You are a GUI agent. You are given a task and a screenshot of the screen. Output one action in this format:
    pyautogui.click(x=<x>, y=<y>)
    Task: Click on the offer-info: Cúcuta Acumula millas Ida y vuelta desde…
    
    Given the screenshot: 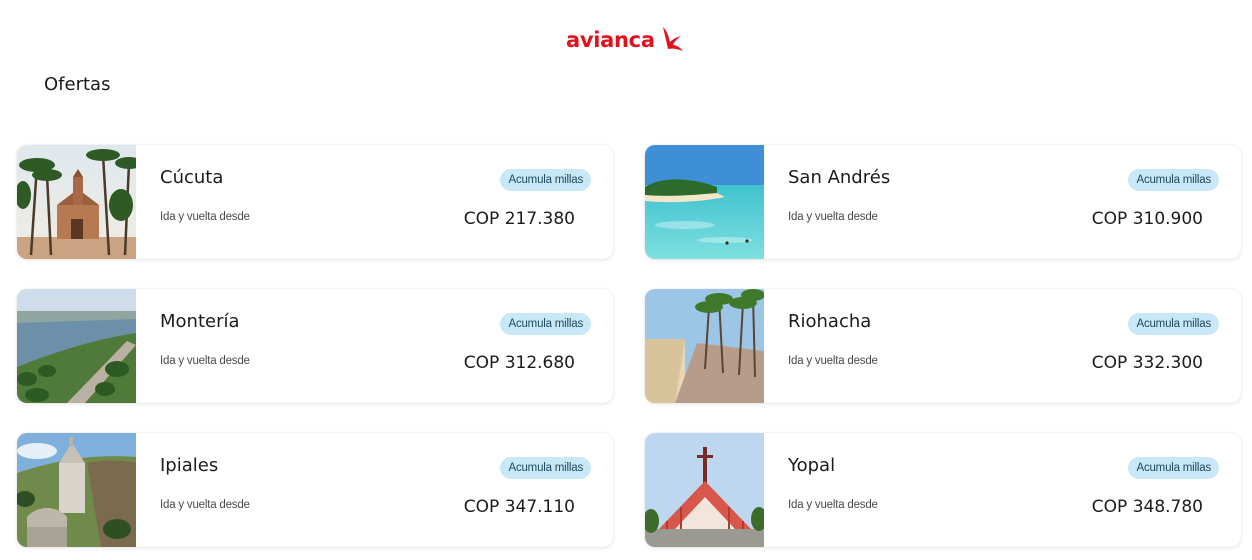 What is the action you would take?
    pyautogui.click(x=374, y=202)
    